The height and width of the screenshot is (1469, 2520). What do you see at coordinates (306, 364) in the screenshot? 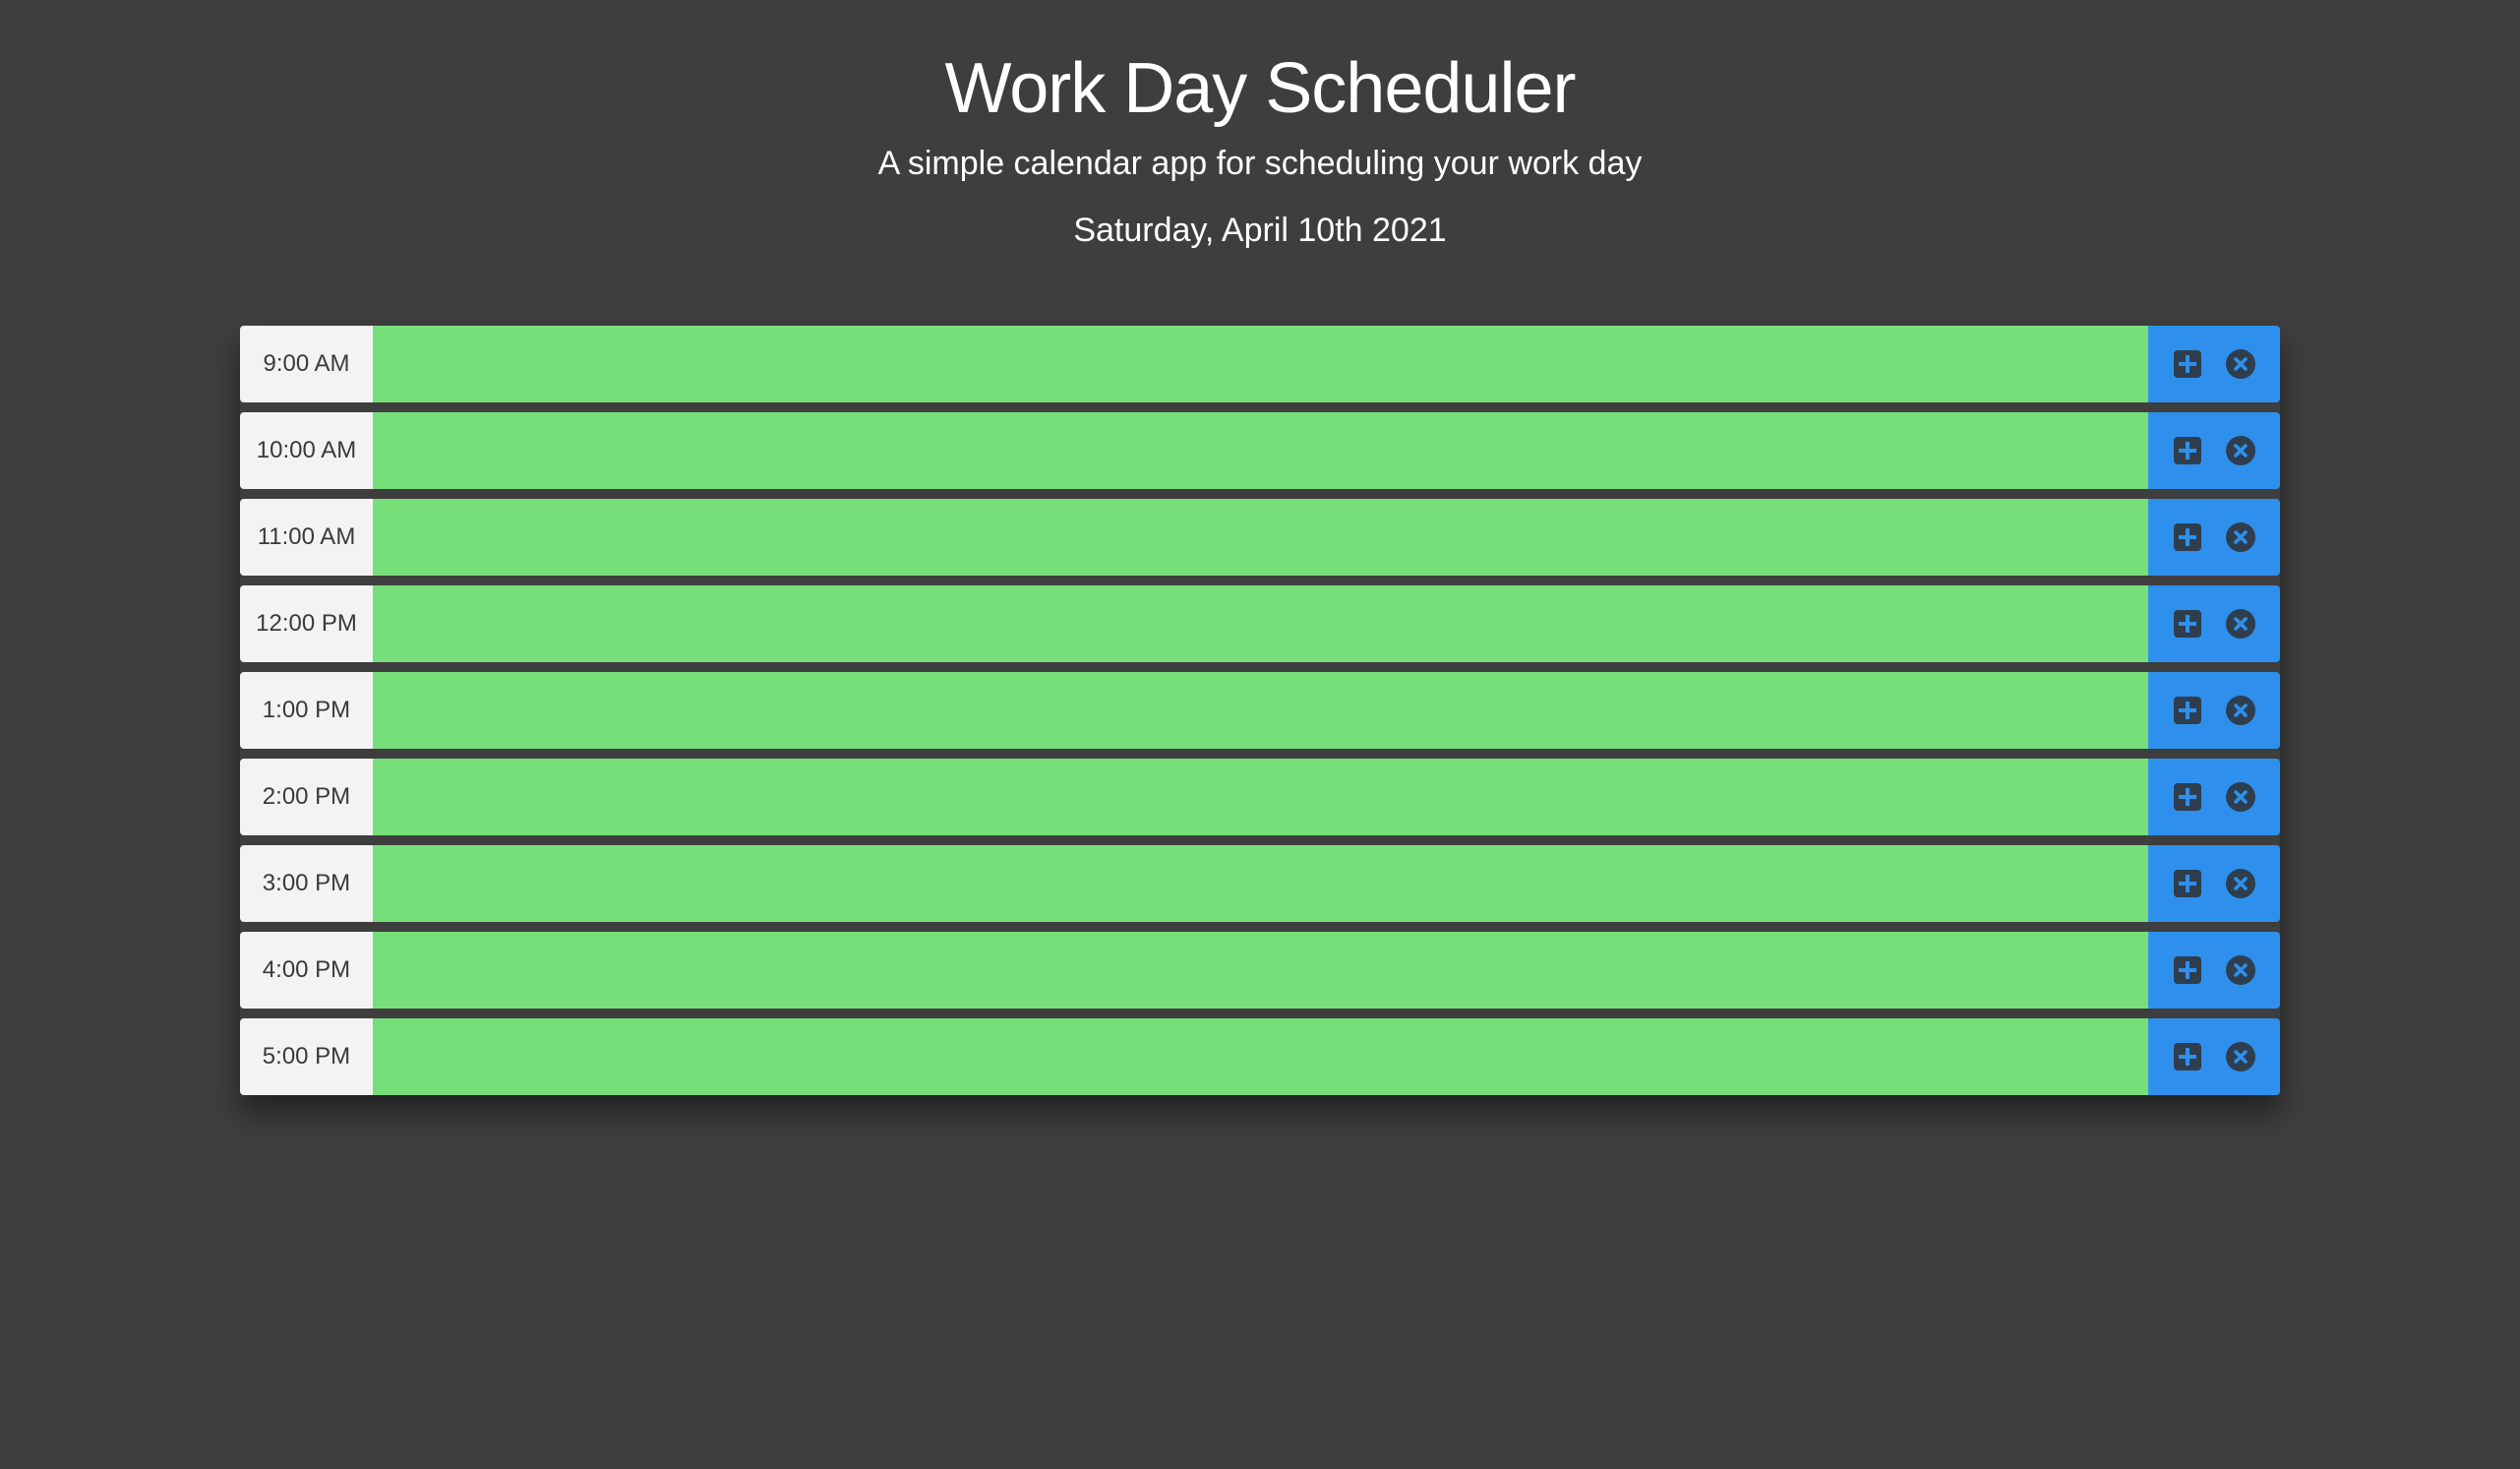
I see `hour-label: 9:00 AM` at bounding box center [306, 364].